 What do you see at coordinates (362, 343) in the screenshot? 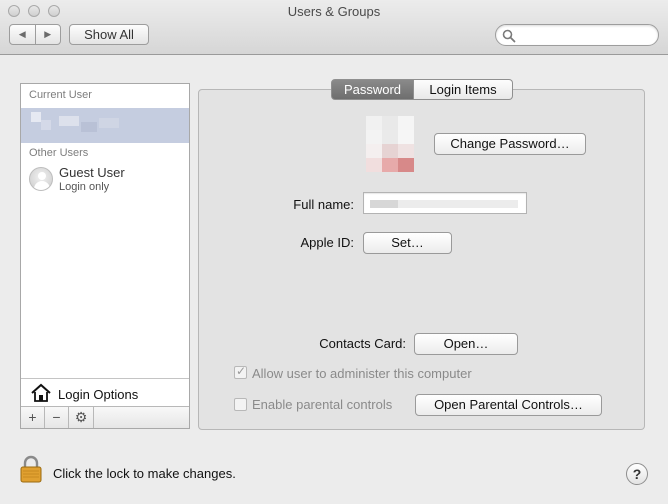
I see `contacts-card-label: Contacts Card:` at bounding box center [362, 343].